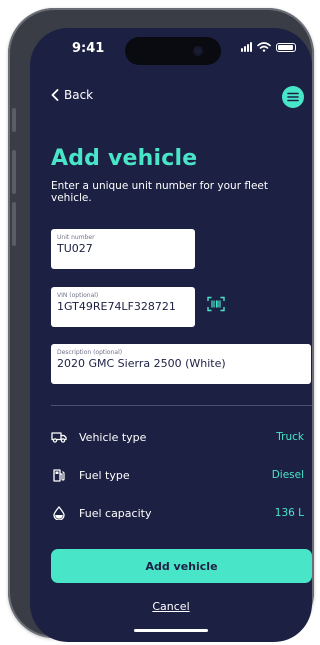 The image size is (320, 645). What do you see at coordinates (75, 248) in the screenshot?
I see `unit-number-value: TU027` at bounding box center [75, 248].